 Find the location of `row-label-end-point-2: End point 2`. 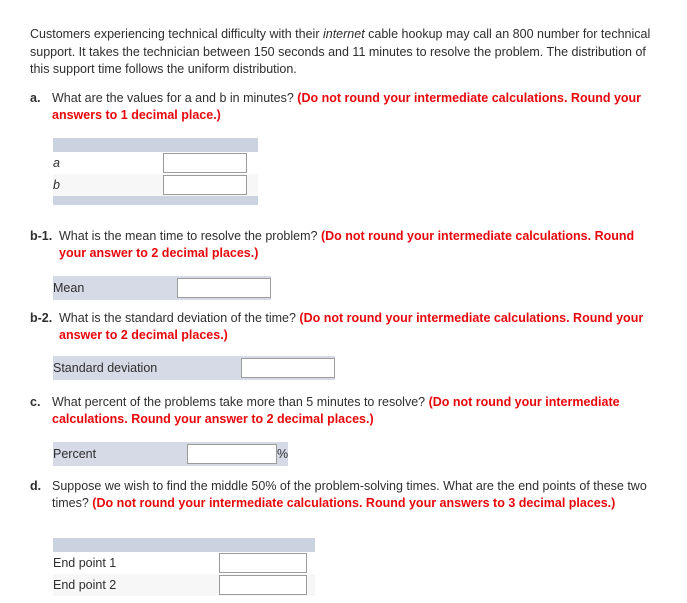

row-label-end-point-2: End point 2 is located at coordinates (85, 585).